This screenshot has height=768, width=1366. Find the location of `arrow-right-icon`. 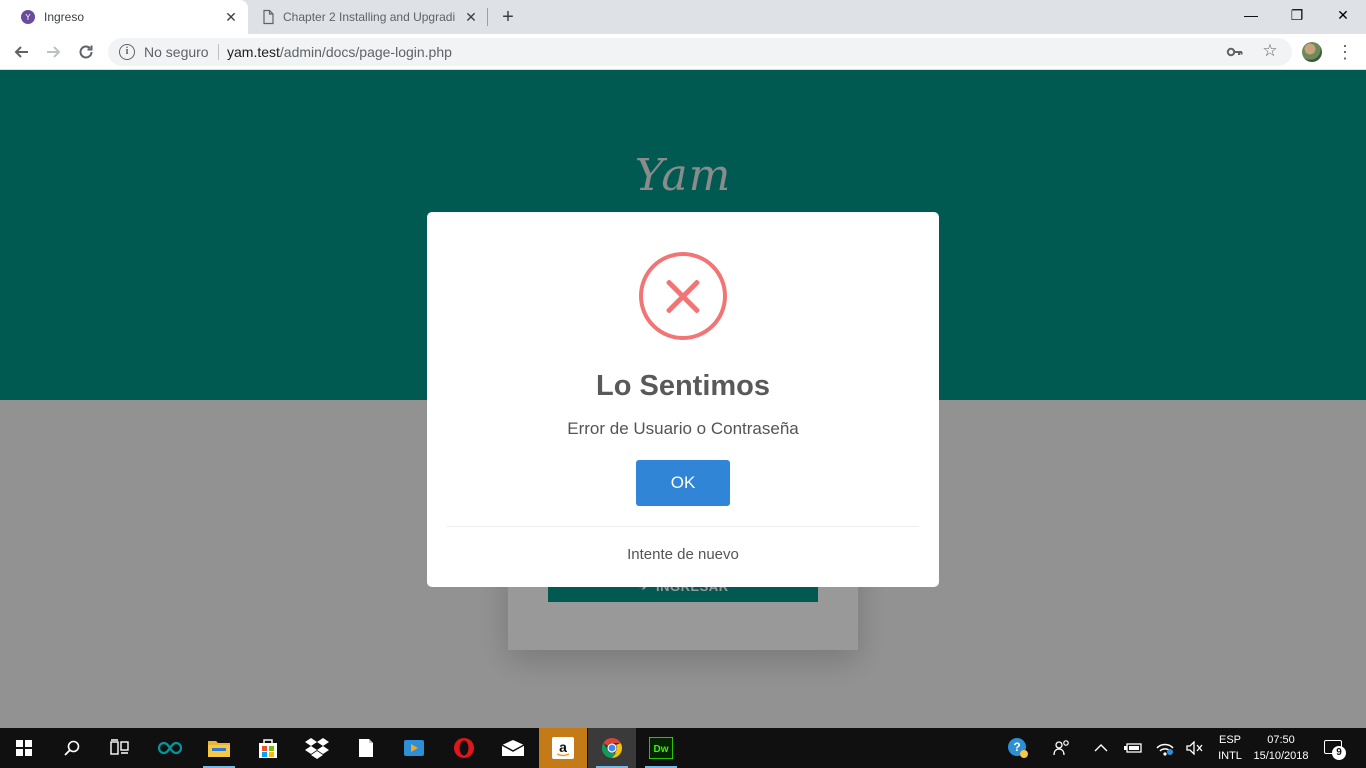

arrow-right-icon is located at coordinates (54, 52).